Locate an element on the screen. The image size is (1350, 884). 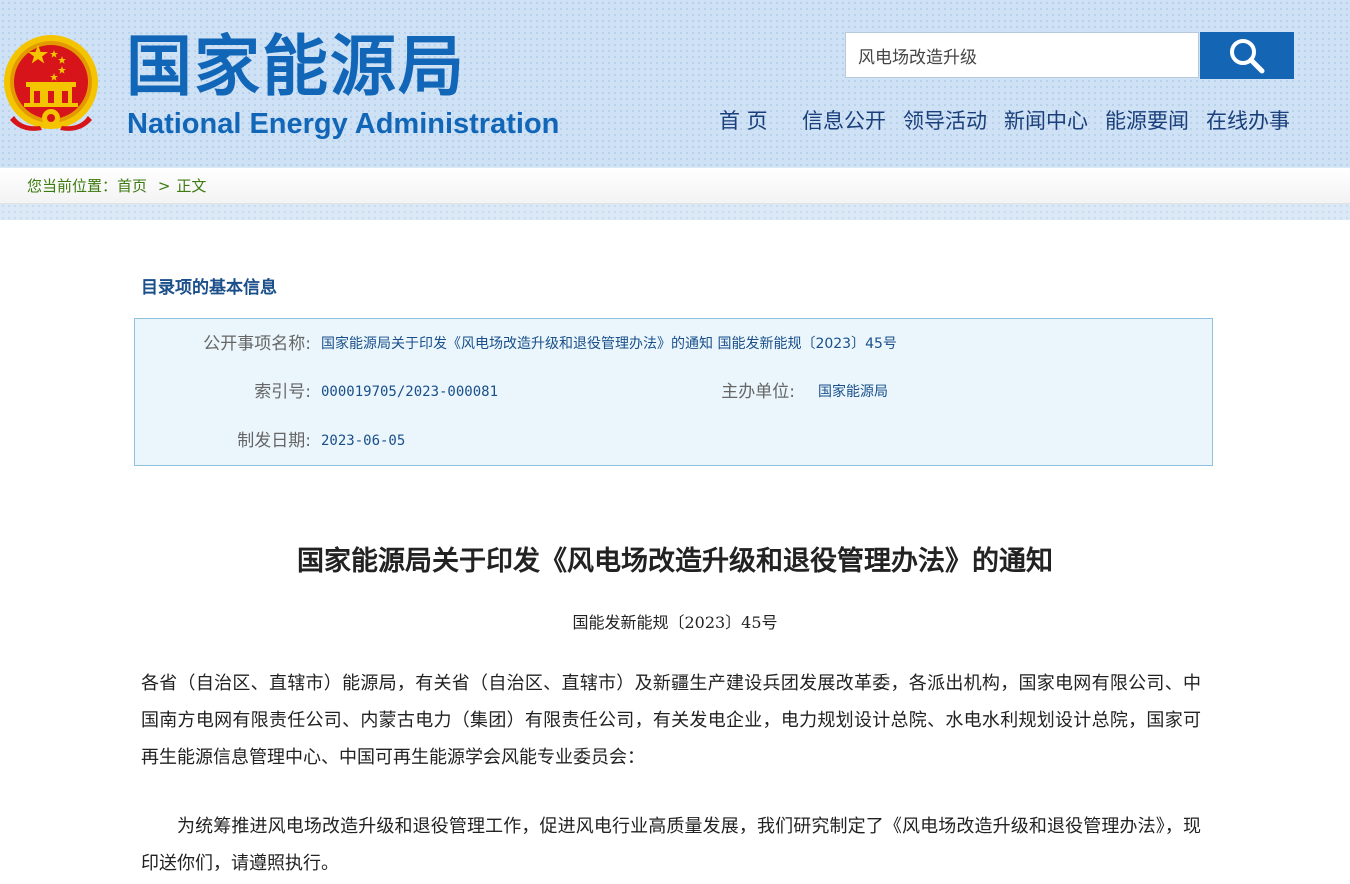
article-title: 国家能源局关于印发《风电场改造升级和退役管理办法》的通知 is located at coordinates (675, 561).